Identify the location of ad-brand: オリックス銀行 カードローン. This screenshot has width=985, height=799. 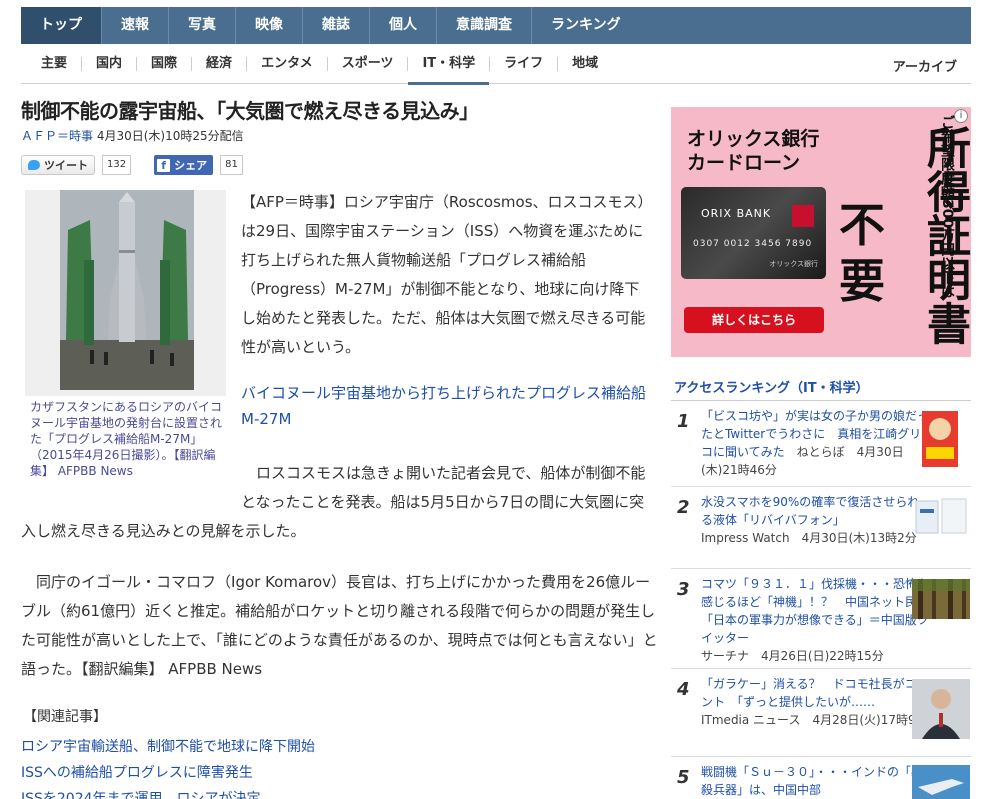
(753, 151).